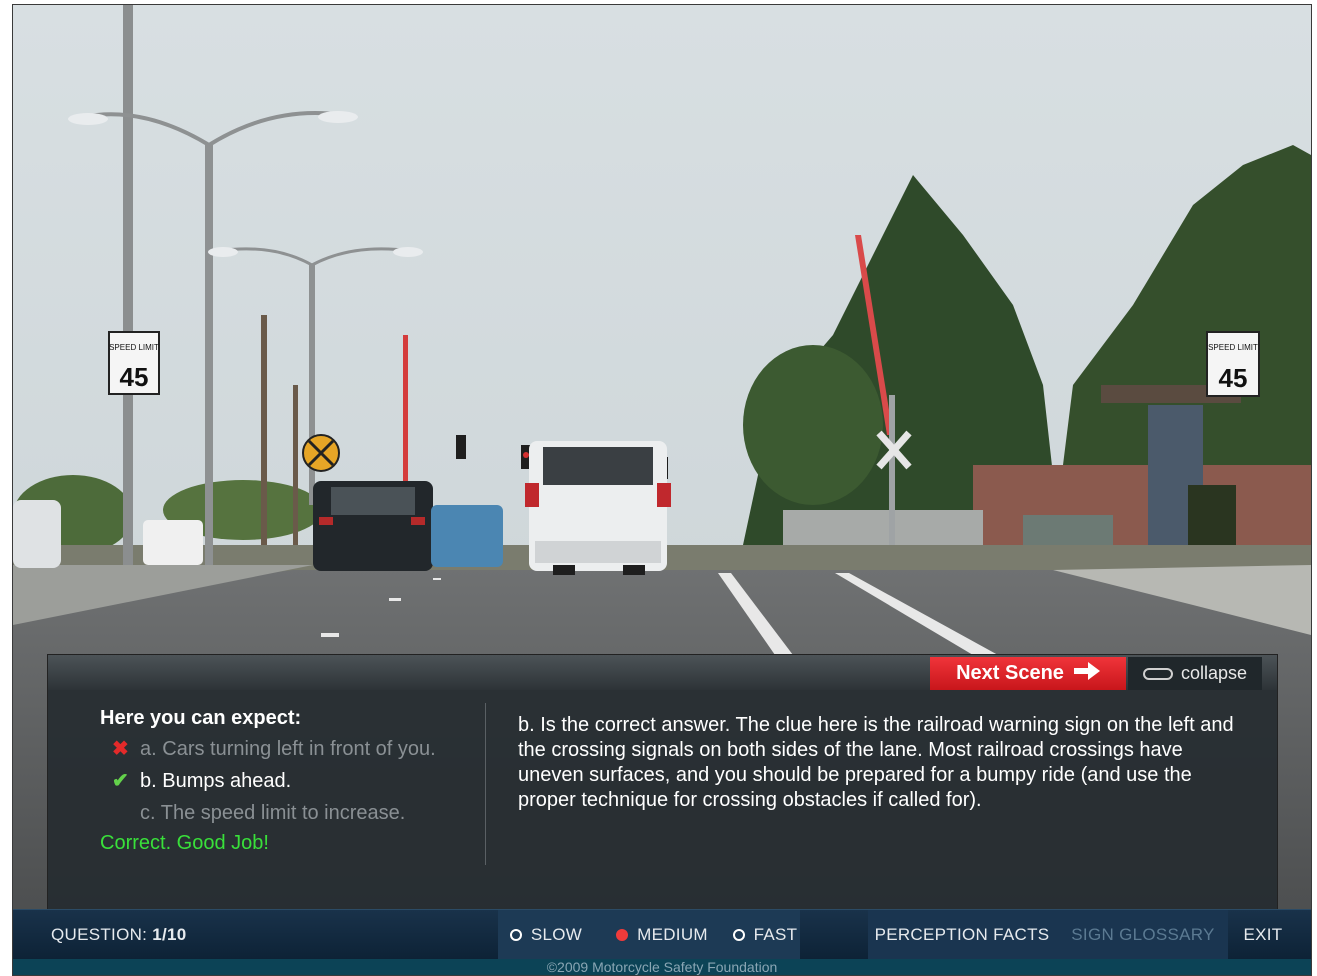 This screenshot has width=1317, height=976. Describe the element at coordinates (148, 781) in the screenshot. I see `option-letter: b.` at that location.